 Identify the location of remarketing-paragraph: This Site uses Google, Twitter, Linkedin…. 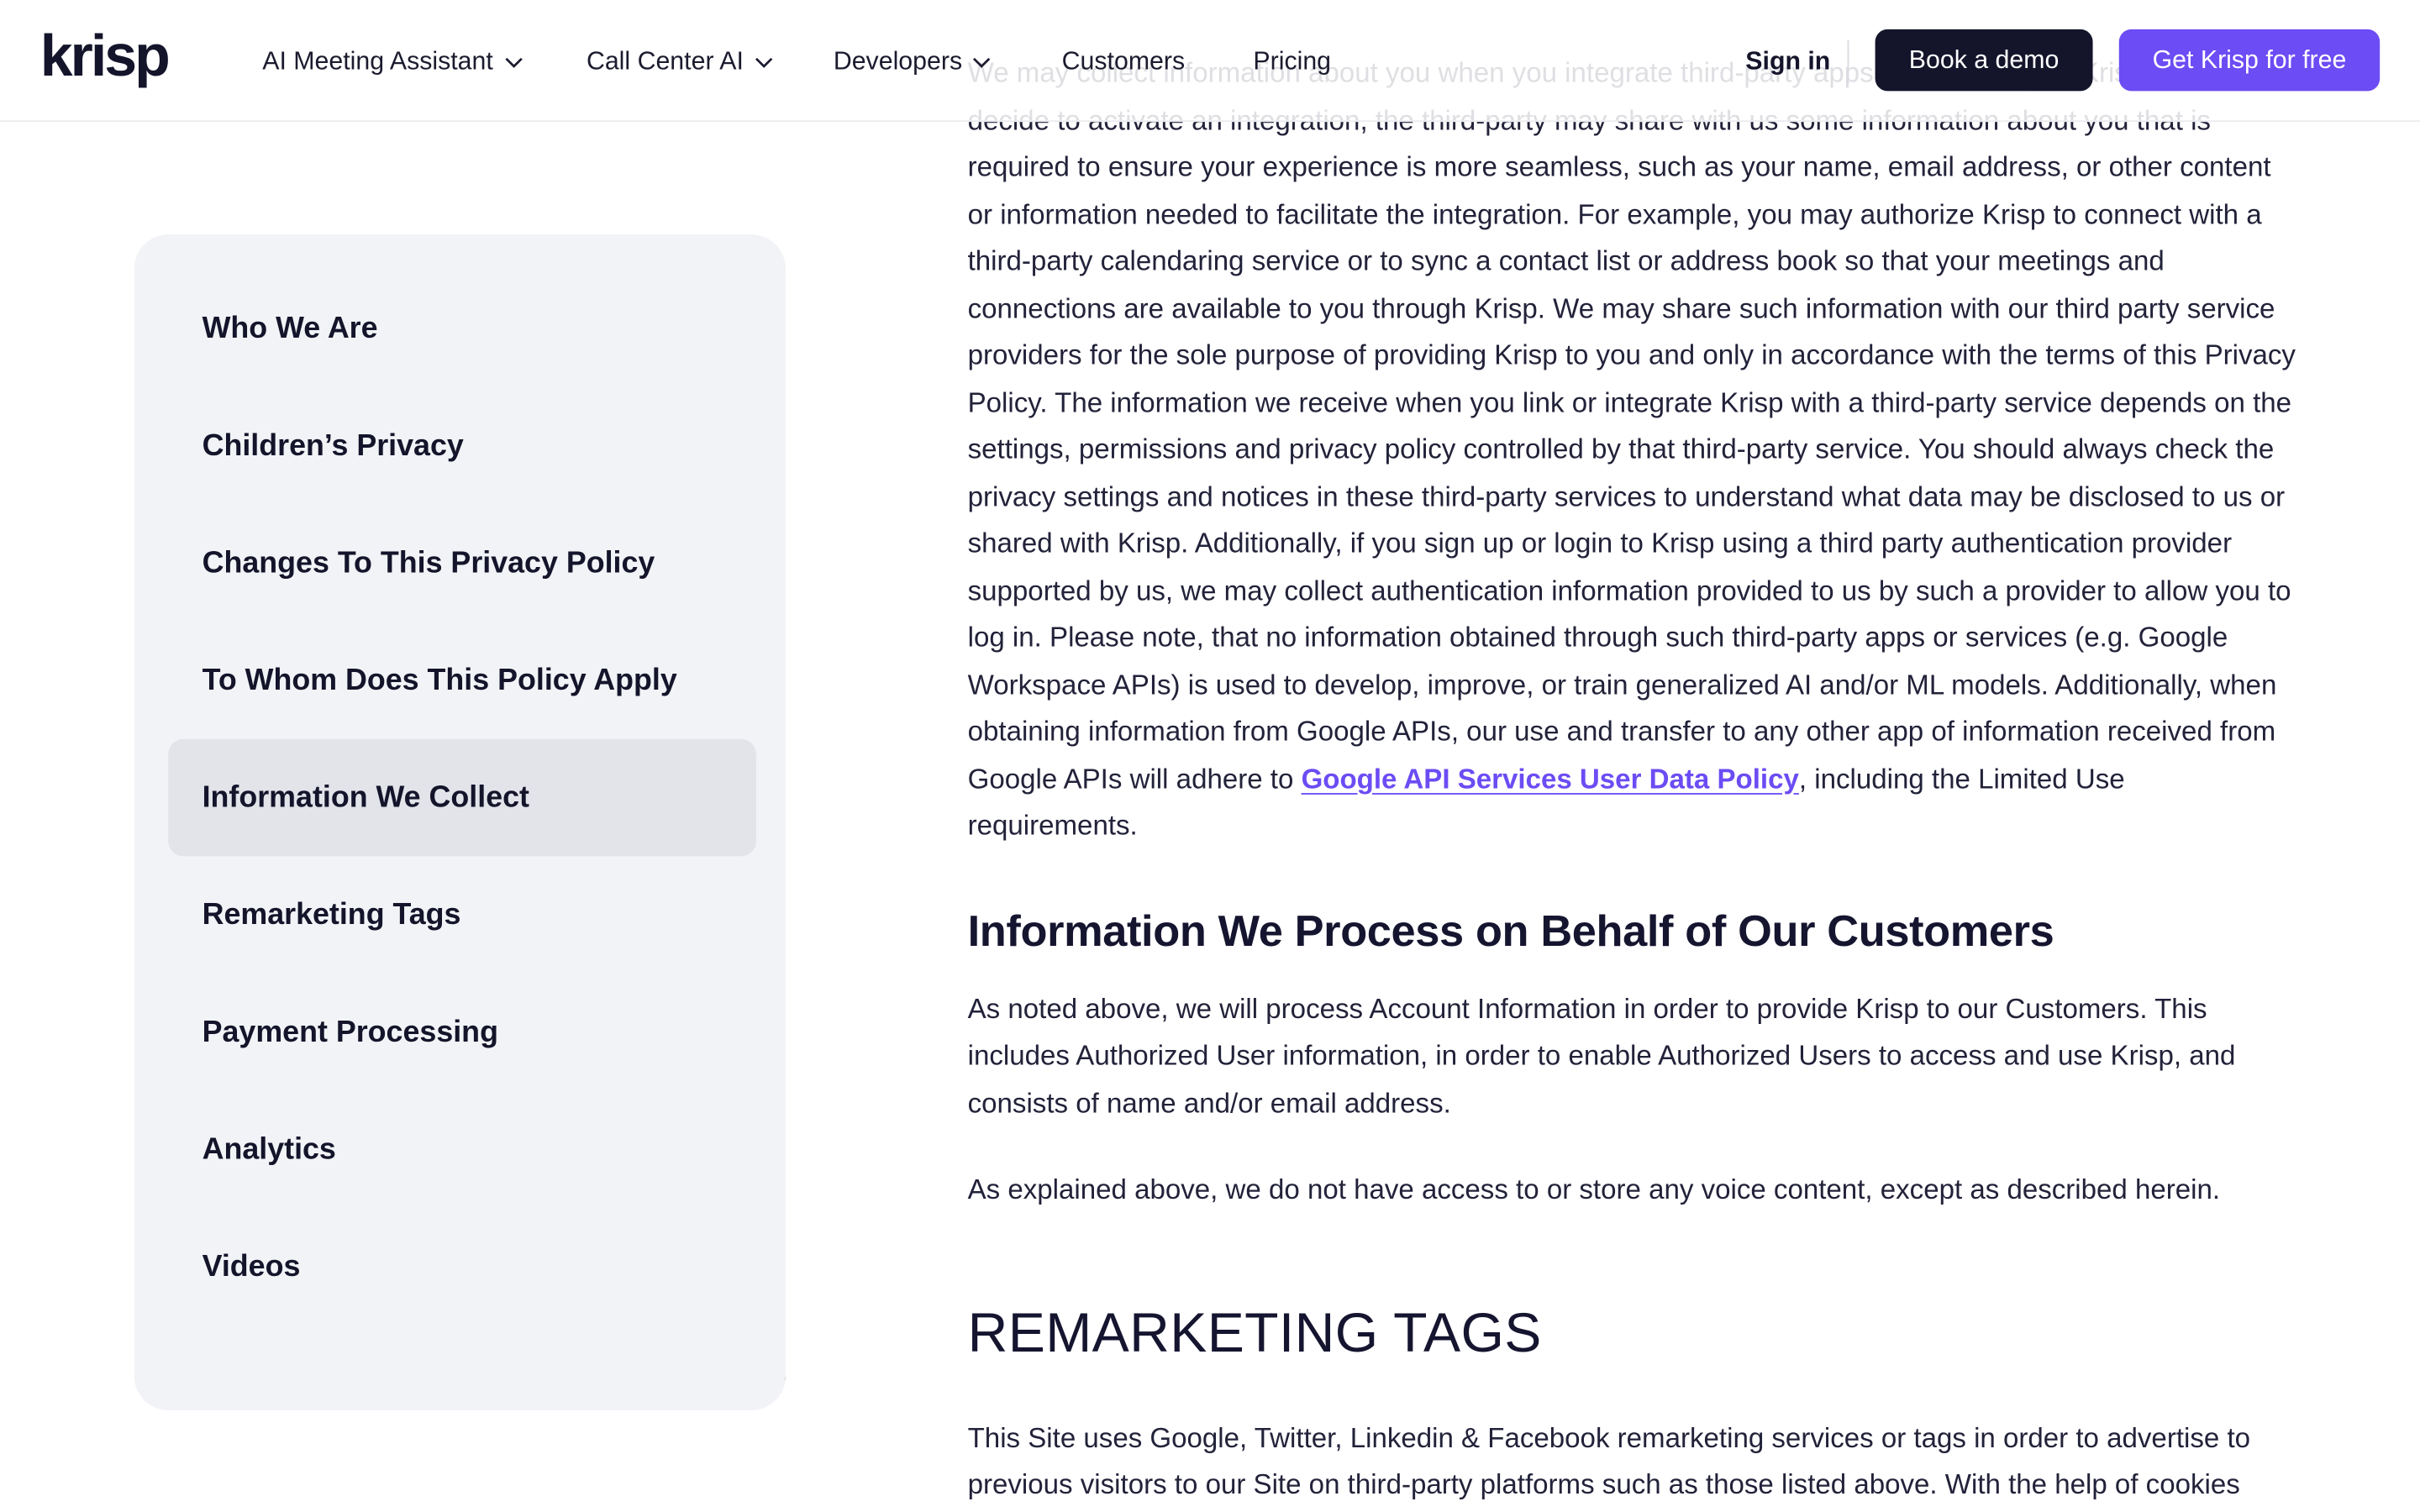
(1609, 1460).